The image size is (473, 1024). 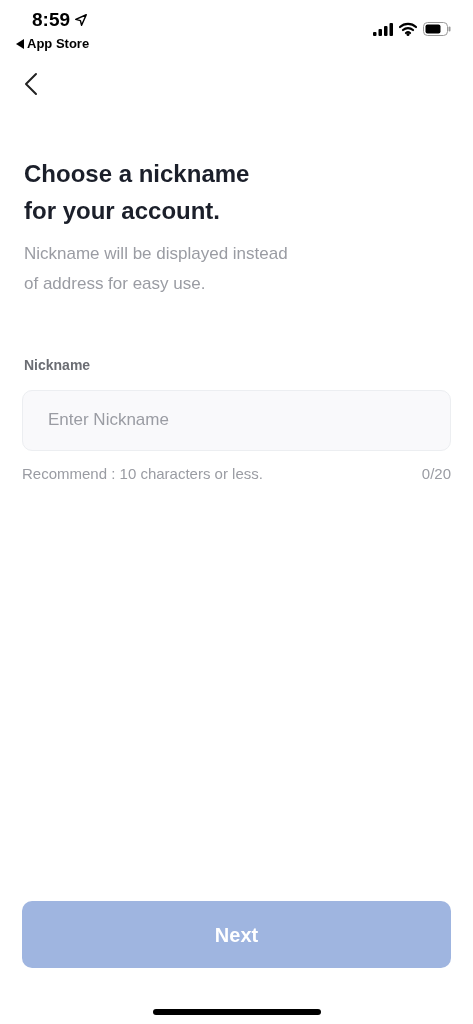 I want to click on status-time: 8:59, so click(x=51, y=20).